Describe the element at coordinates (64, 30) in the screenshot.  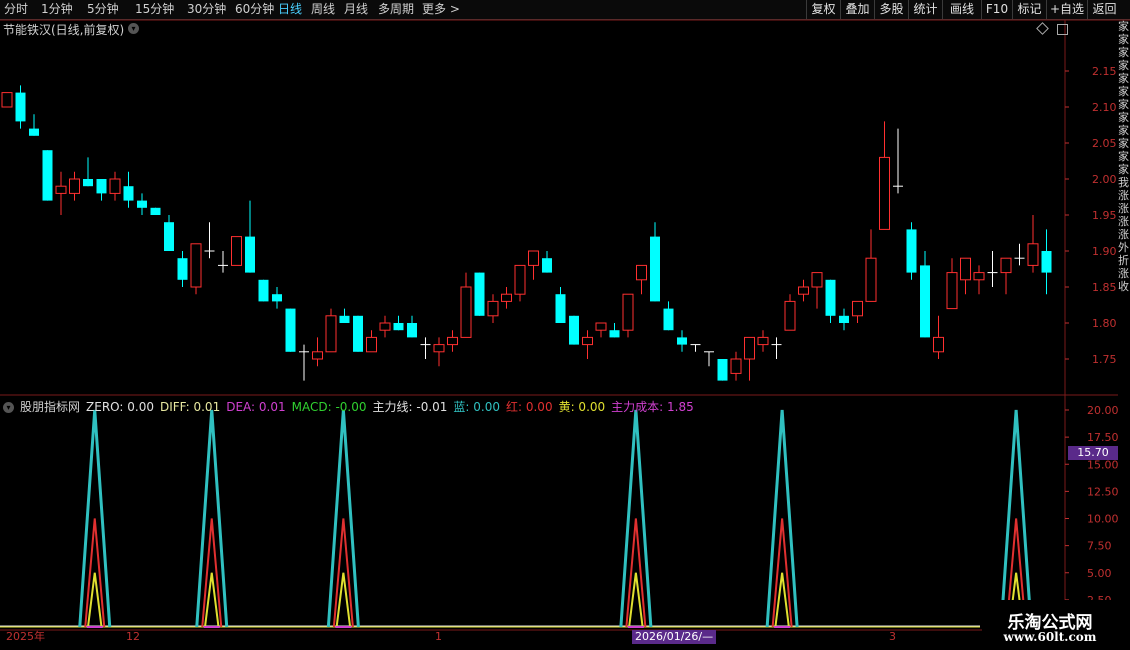
I see `stock-title: 节能铁汉(日线,前复权)` at that location.